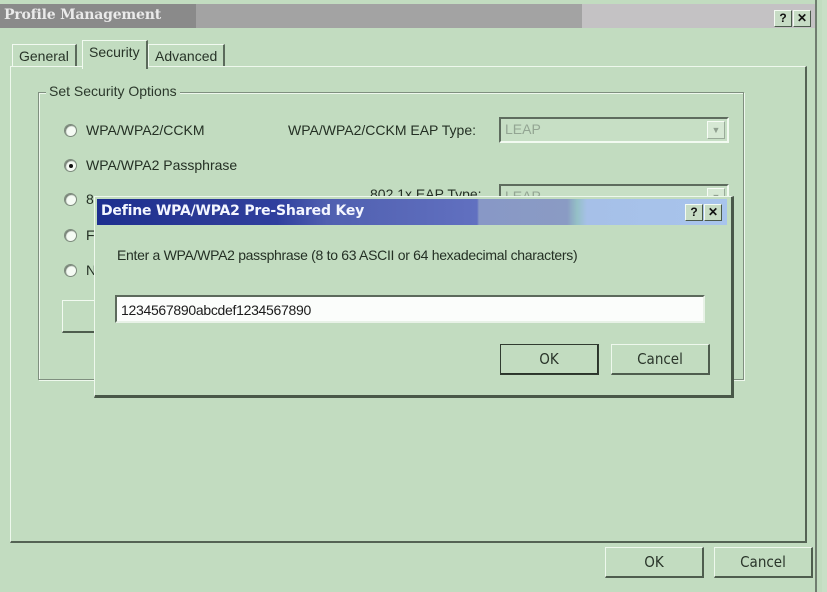 The width and height of the screenshot is (827, 592). I want to click on wpa-eap-type-select: LEAP ▼, so click(614, 130).